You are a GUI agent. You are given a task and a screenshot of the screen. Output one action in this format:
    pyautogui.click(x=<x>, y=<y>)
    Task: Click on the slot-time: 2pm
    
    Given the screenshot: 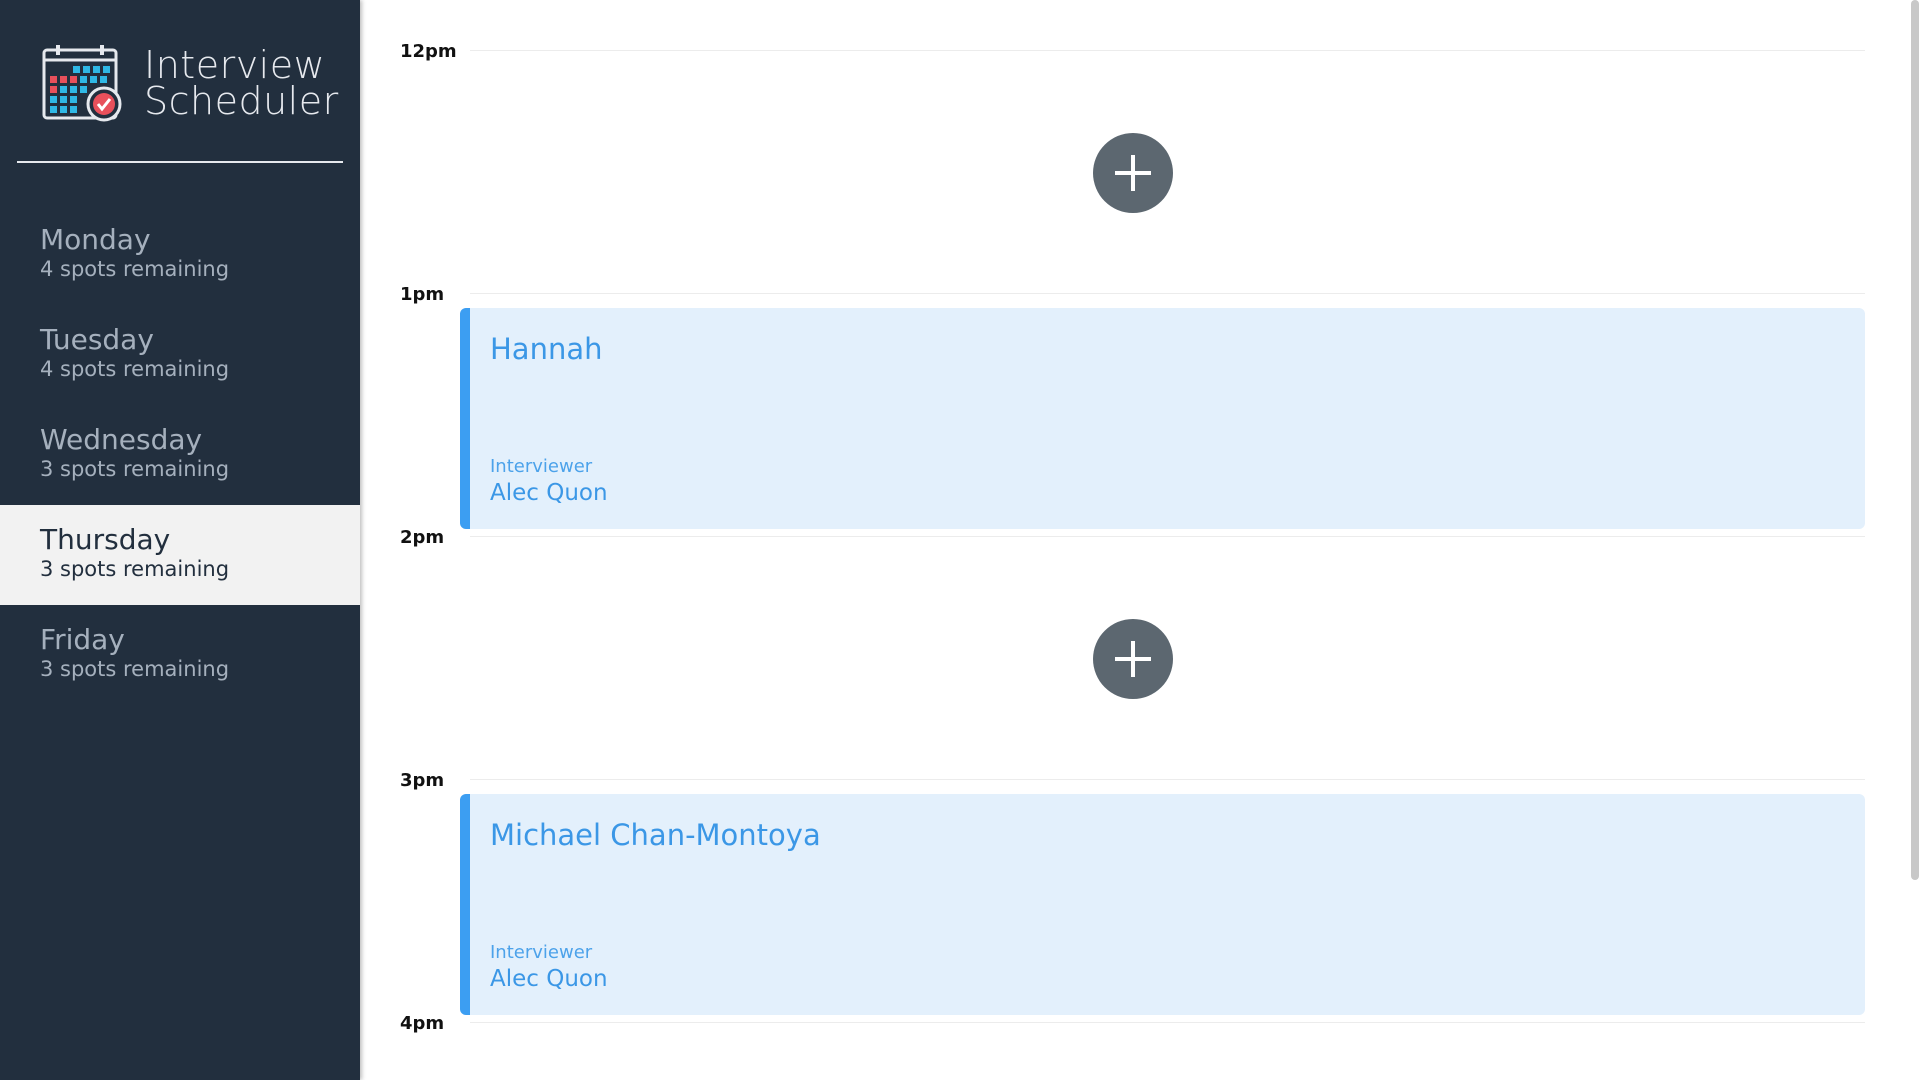 What is the action you would take?
    pyautogui.click(x=422, y=537)
    